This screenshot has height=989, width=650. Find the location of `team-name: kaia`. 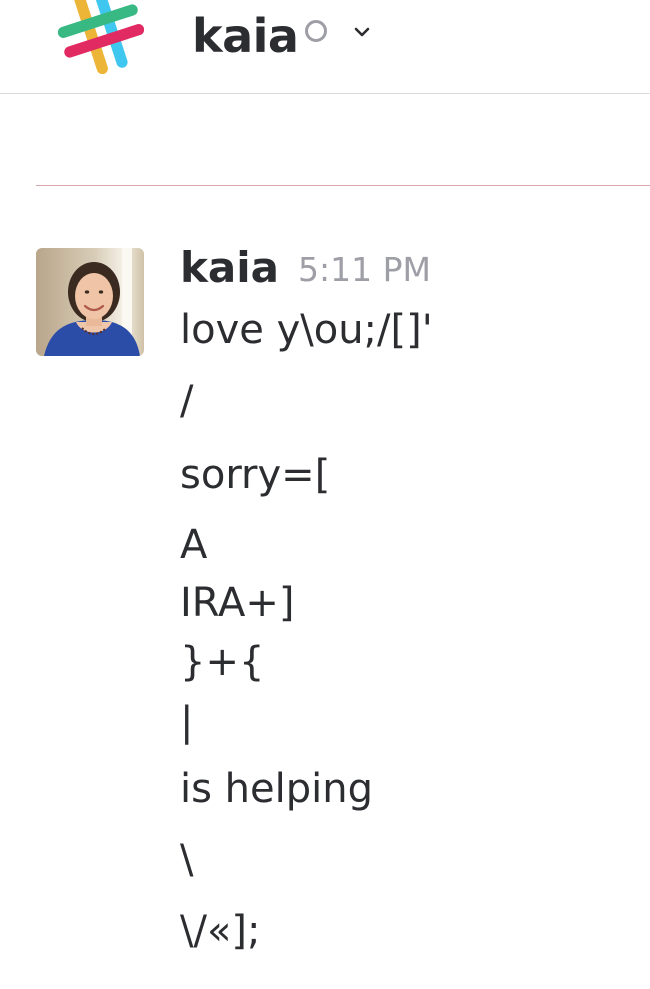

team-name: kaia is located at coordinates (245, 36).